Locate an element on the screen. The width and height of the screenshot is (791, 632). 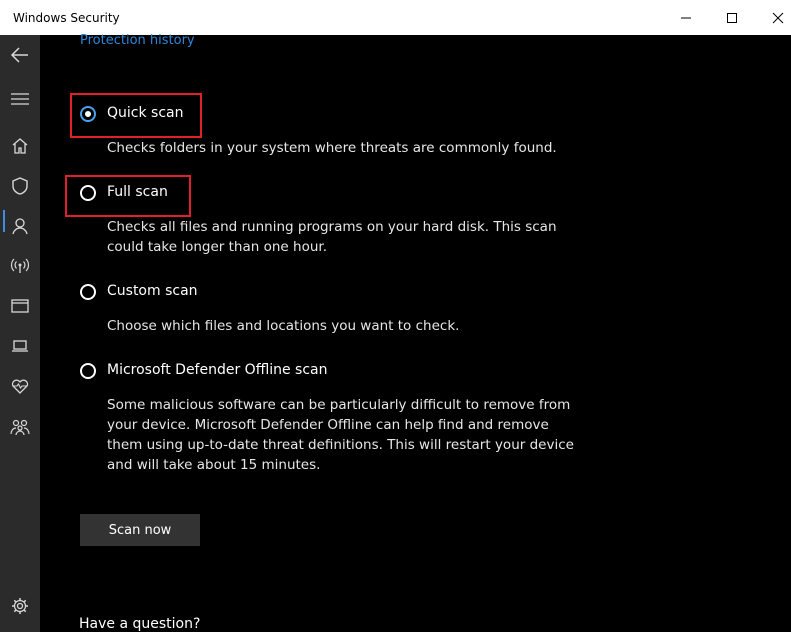
maximize-button is located at coordinates (732, 17).